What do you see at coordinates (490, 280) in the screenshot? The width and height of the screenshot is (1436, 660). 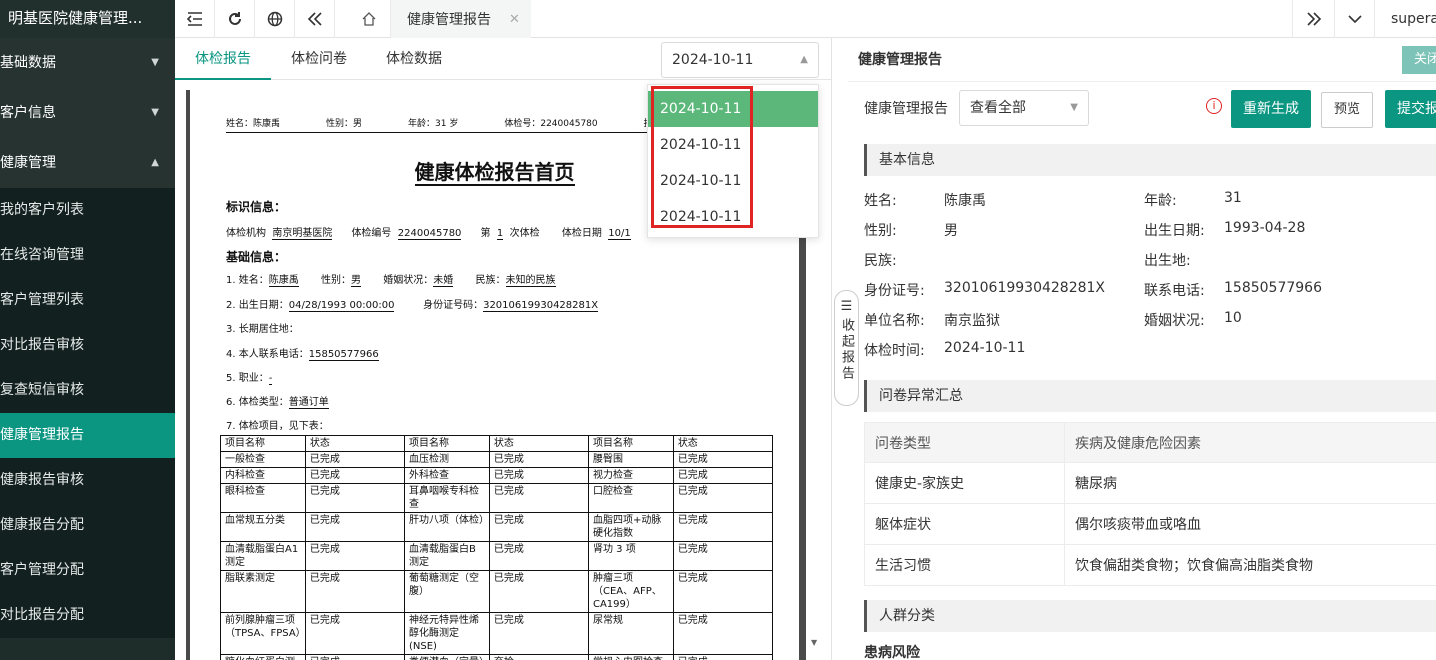 I see `label: 民族：` at bounding box center [490, 280].